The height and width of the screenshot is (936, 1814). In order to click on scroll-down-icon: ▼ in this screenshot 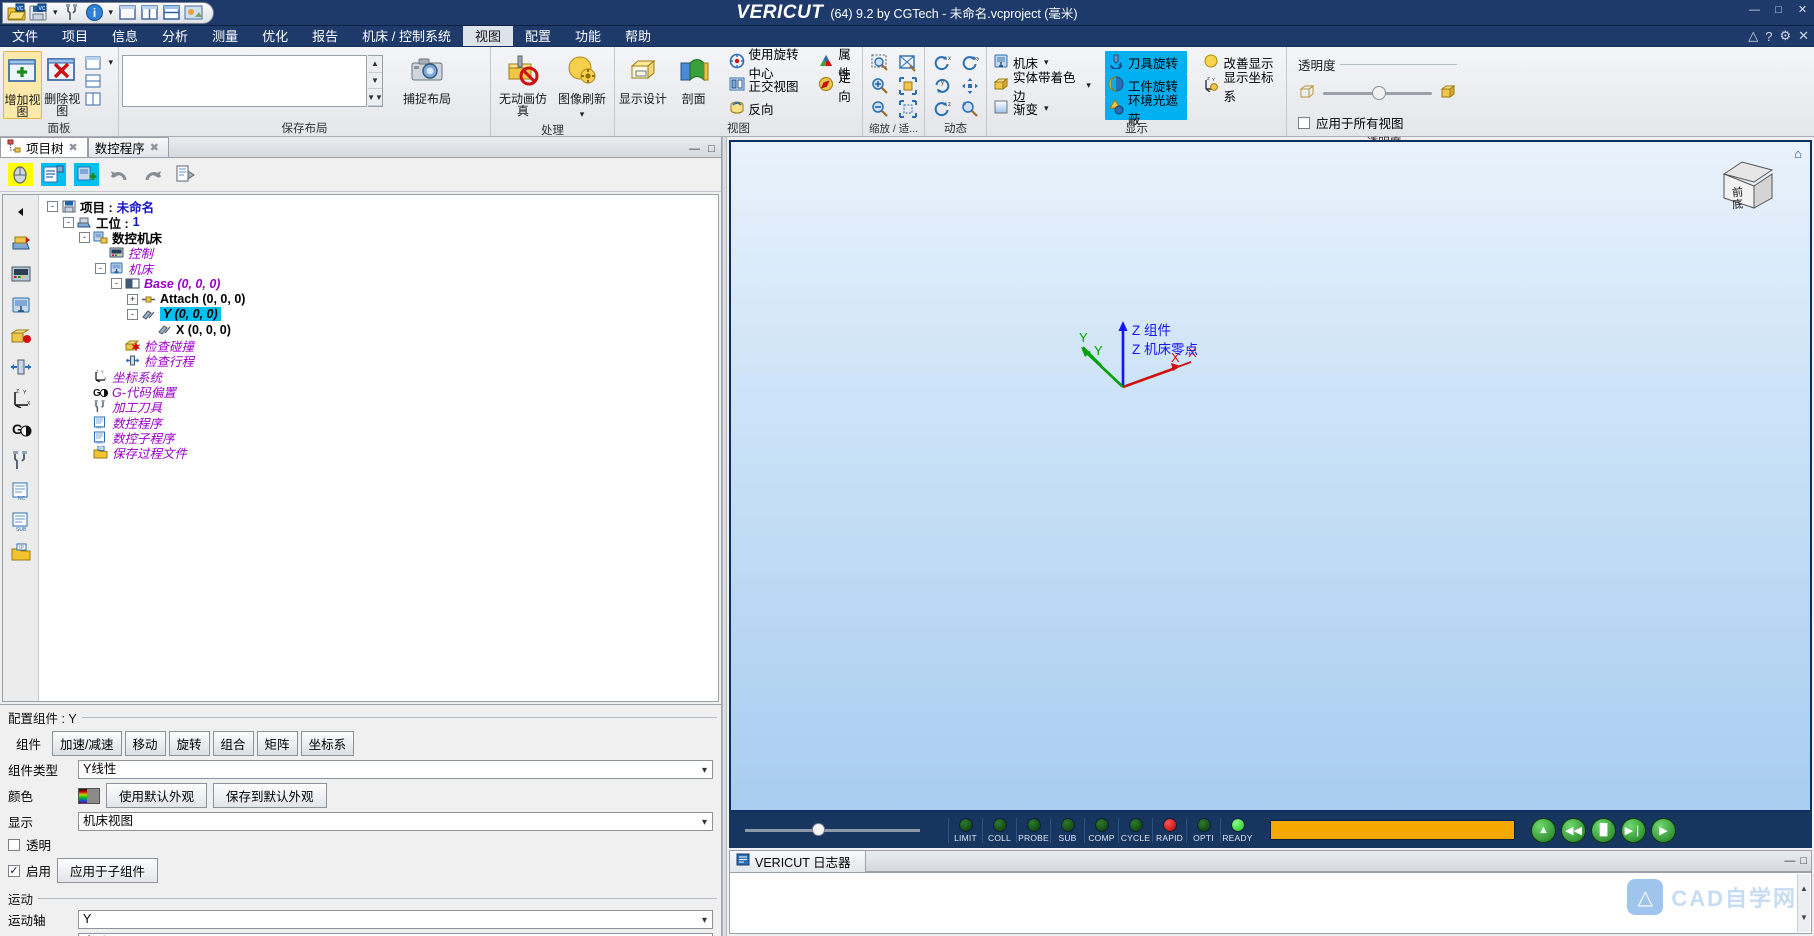, I will do `click(375, 81)`.